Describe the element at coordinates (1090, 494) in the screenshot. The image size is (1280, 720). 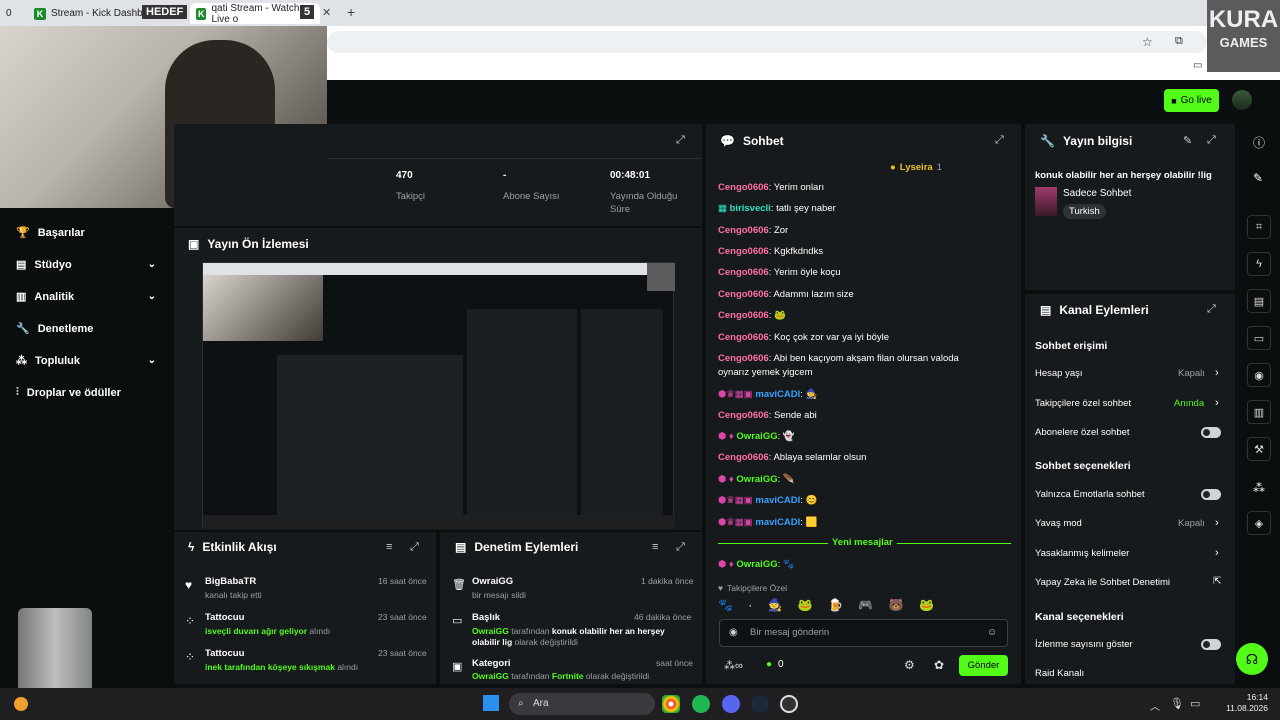
I see `emotes-only-label: Yalnızca Emotlarla sohbet` at that location.